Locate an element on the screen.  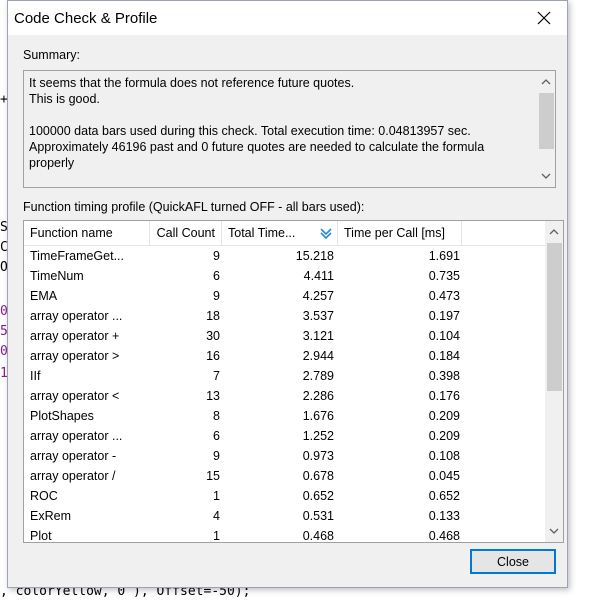
function-name-cell: TimeNum is located at coordinates (57, 276).